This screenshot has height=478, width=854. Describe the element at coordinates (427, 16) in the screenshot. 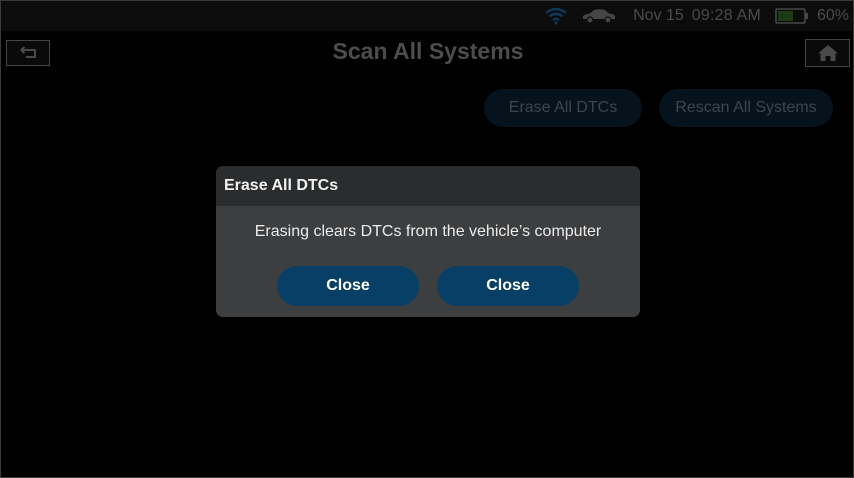

I see `status-bar: Nov 15 09:28 AM 60%` at that location.